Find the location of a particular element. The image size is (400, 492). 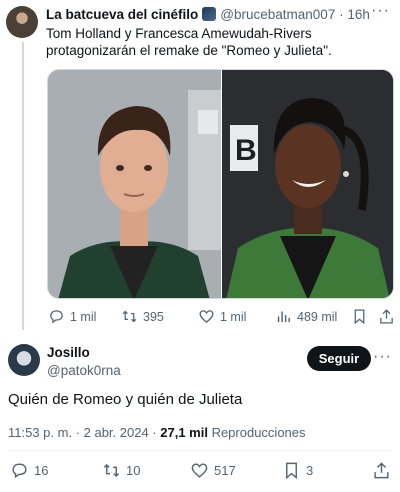

like-action: 1 mil is located at coordinates (222, 316).